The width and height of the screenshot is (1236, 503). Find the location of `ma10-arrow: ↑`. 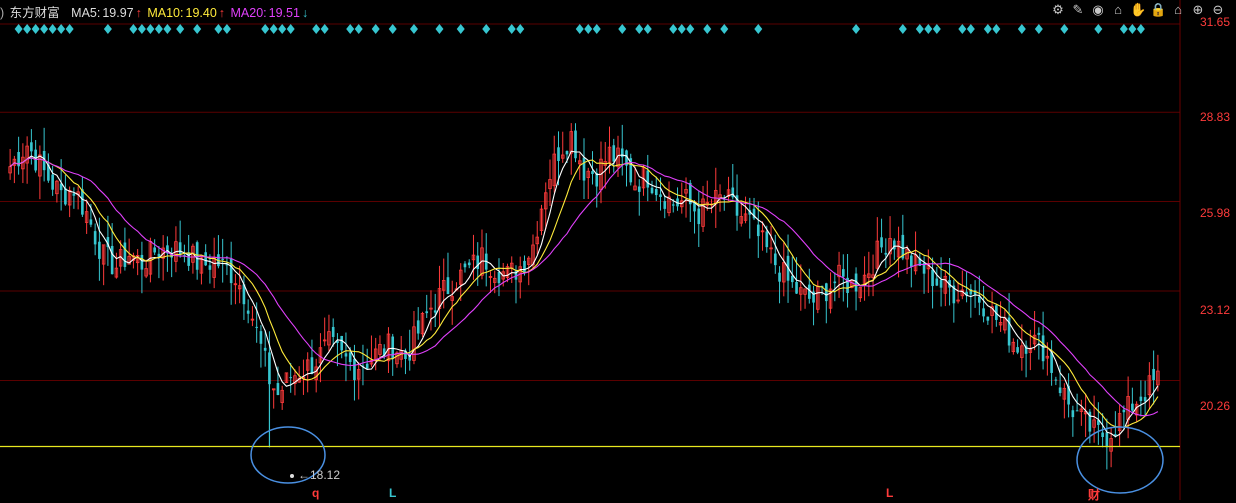

ma10-arrow: ↑ is located at coordinates (222, 13).